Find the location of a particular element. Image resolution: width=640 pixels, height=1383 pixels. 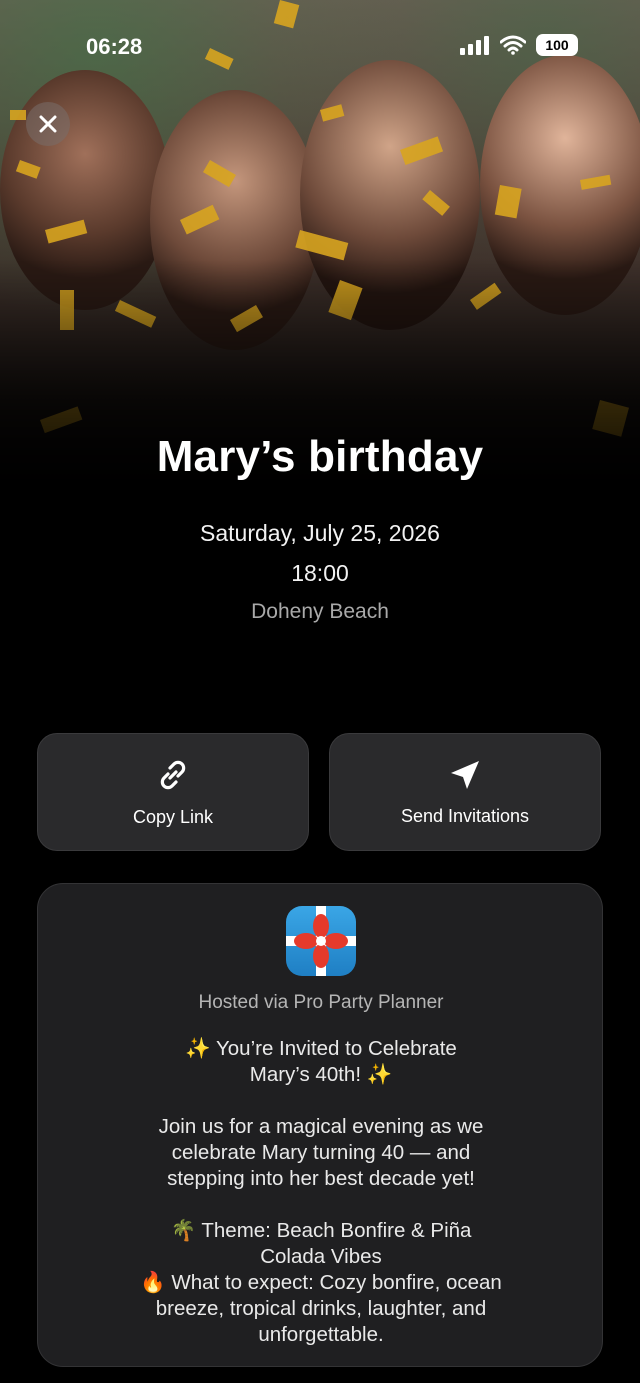

send-icon is located at coordinates (465, 774).